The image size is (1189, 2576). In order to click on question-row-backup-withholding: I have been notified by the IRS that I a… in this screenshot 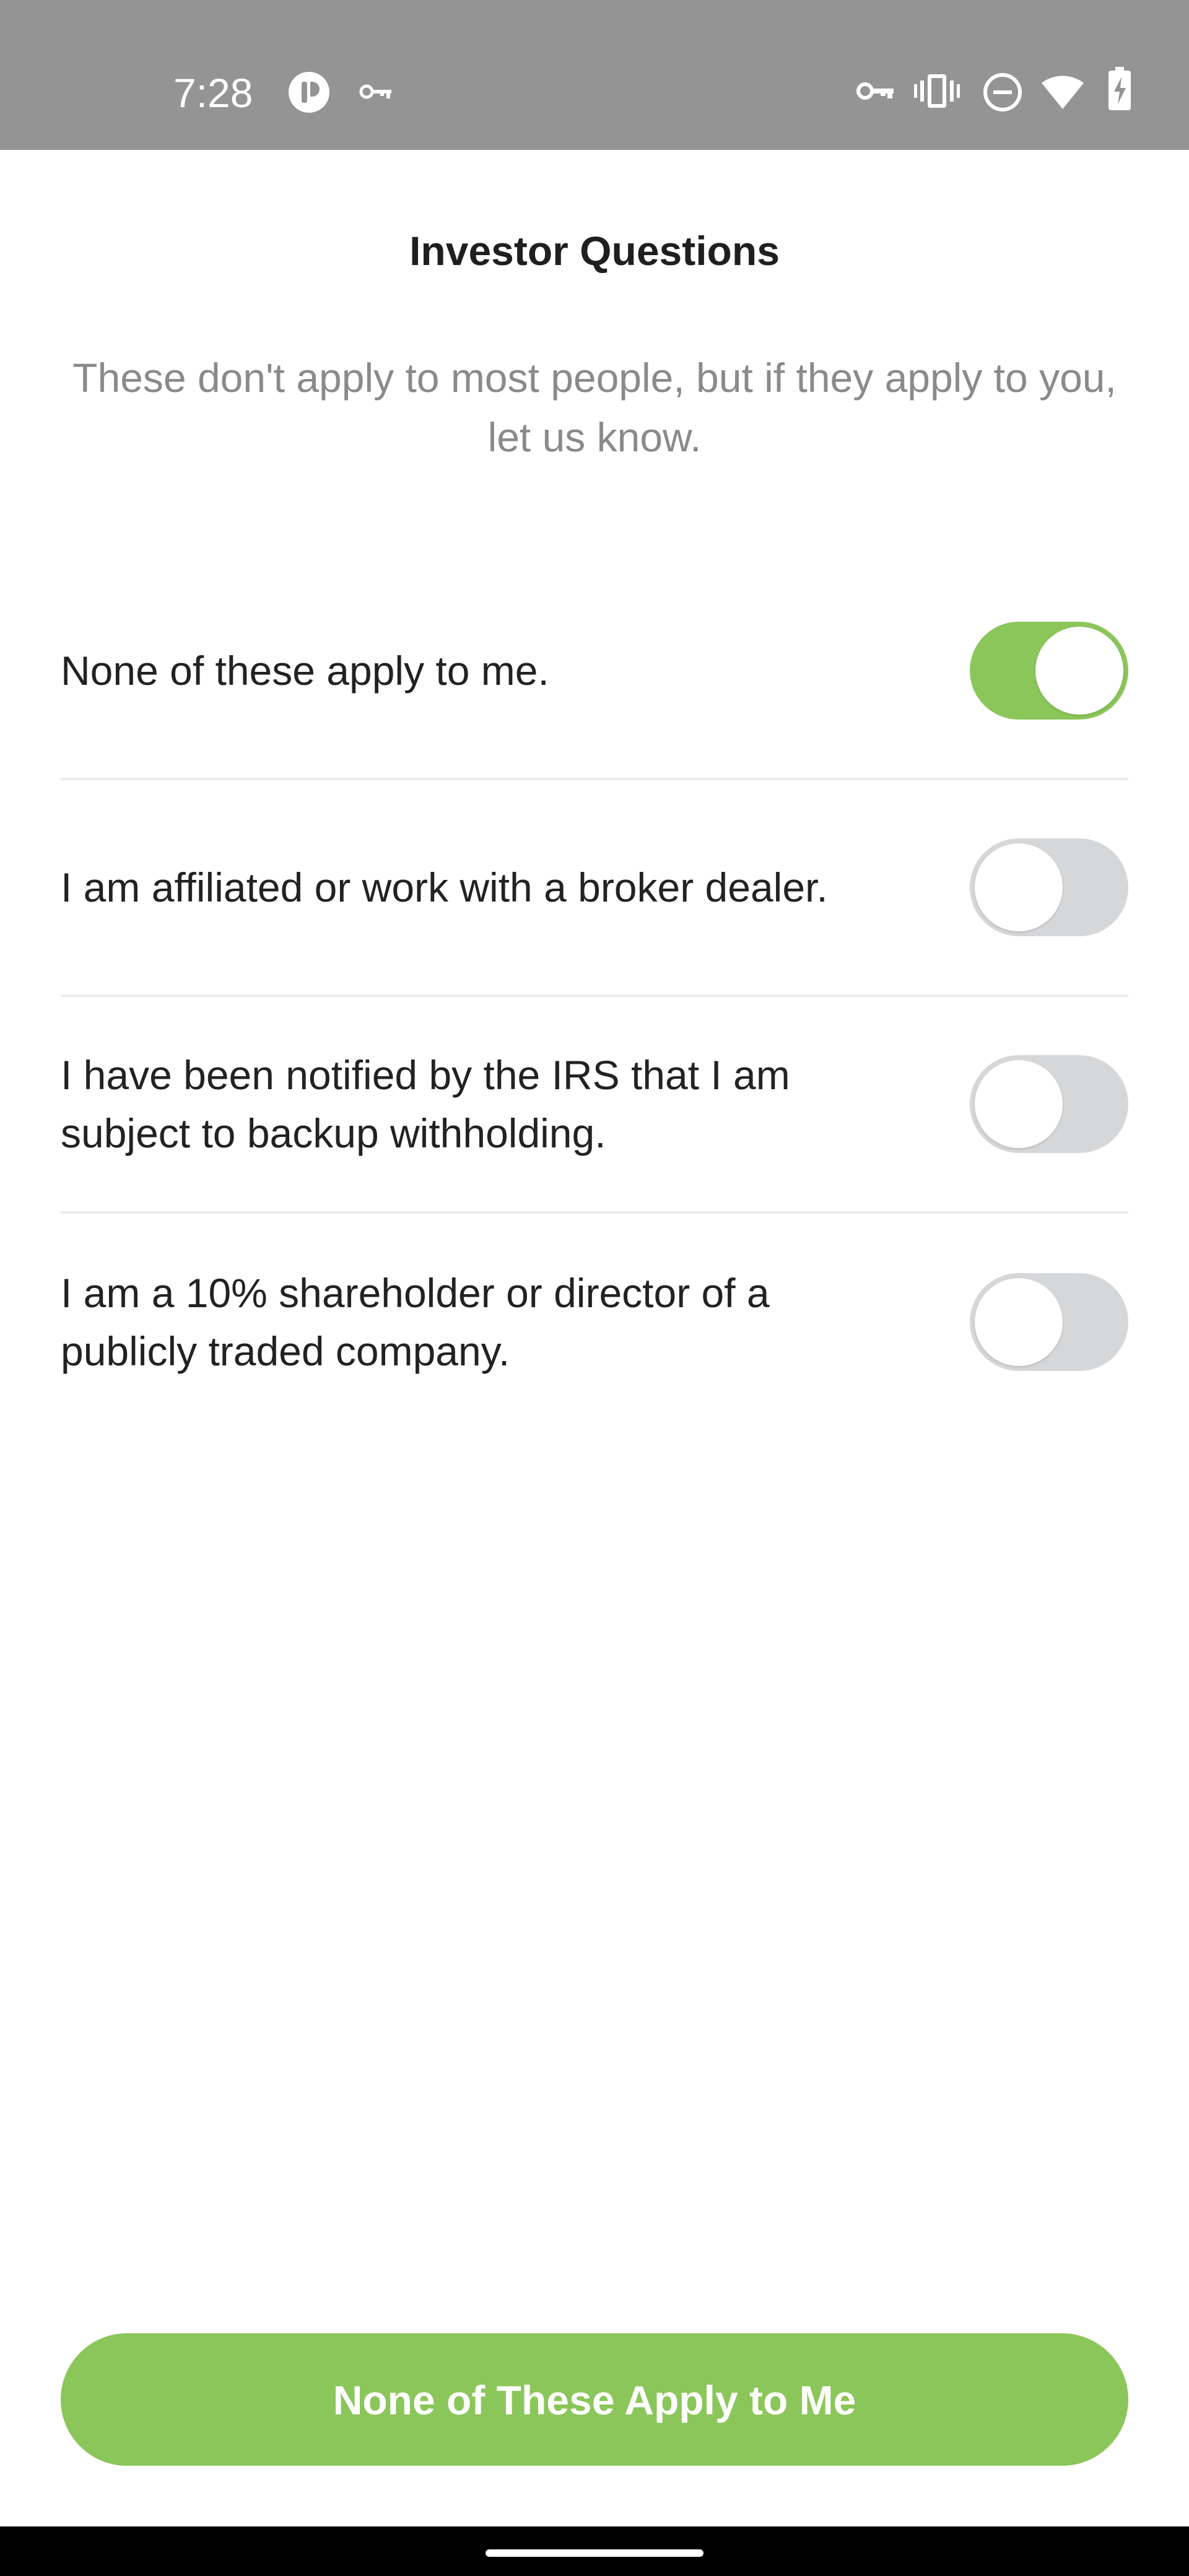, I will do `click(594, 1105)`.